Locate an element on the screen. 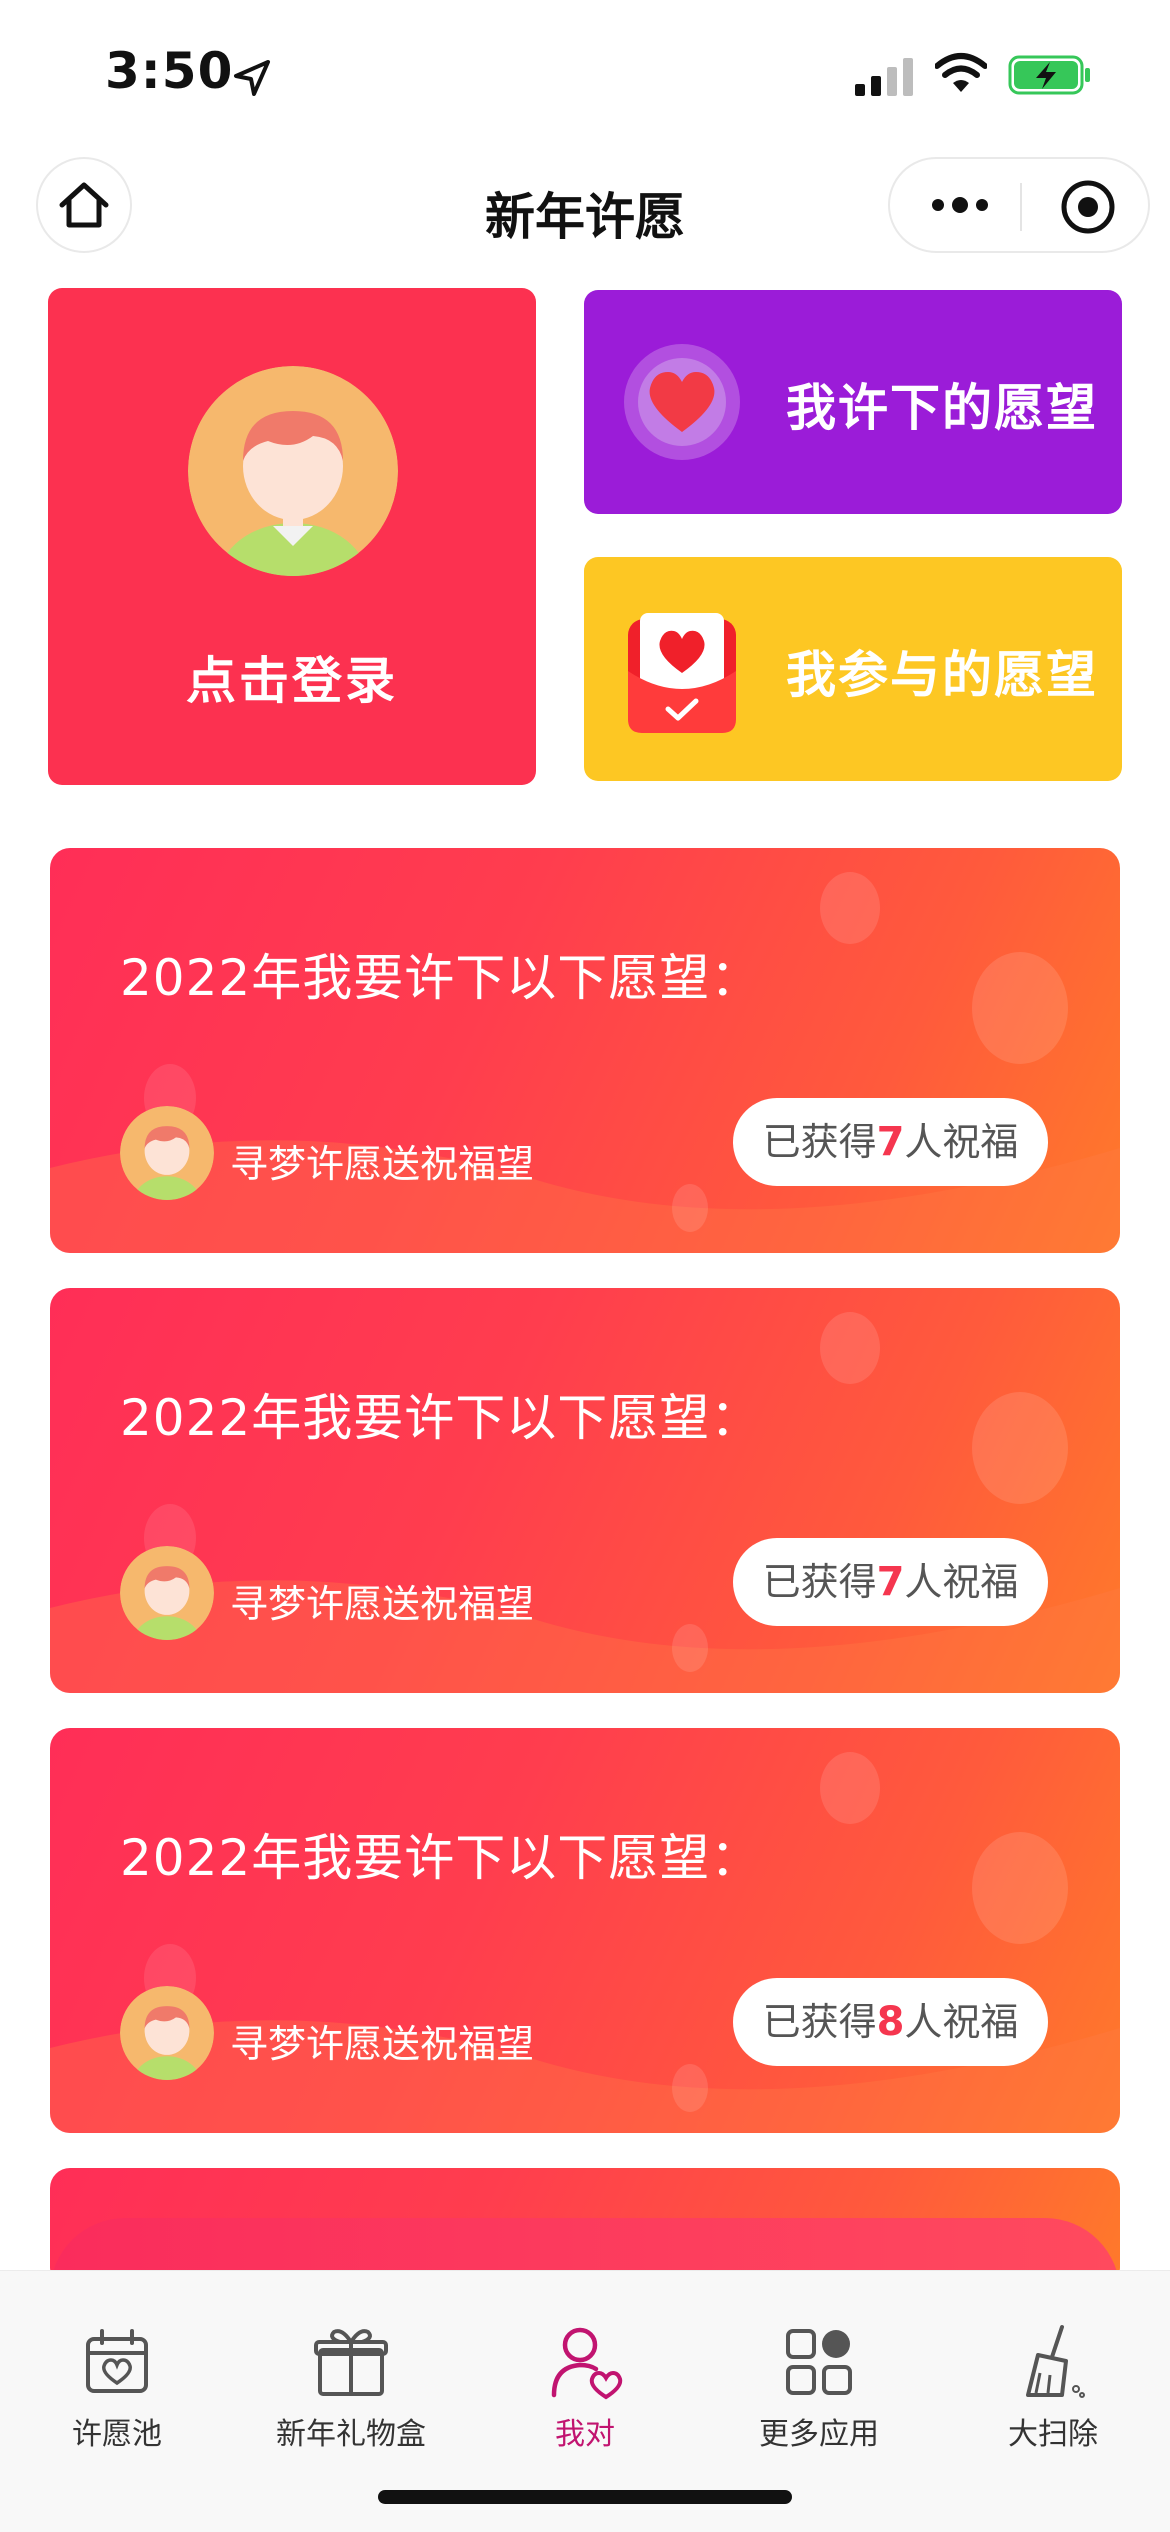 The height and width of the screenshot is (2532, 1170). login-card: 点击登录 is located at coordinates (292, 536).